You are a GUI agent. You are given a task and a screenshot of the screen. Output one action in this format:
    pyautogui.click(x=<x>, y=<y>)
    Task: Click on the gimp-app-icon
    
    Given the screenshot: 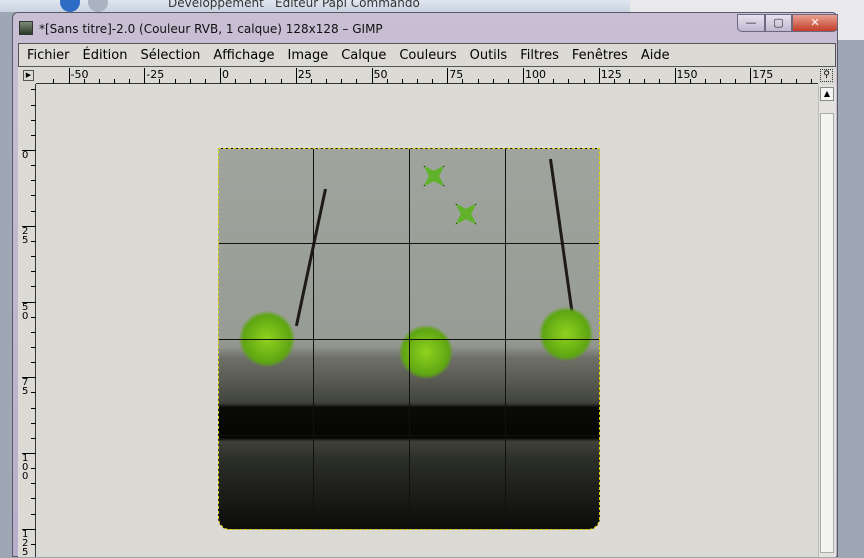 What is the action you would take?
    pyautogui.click(x=26, y=28)
    